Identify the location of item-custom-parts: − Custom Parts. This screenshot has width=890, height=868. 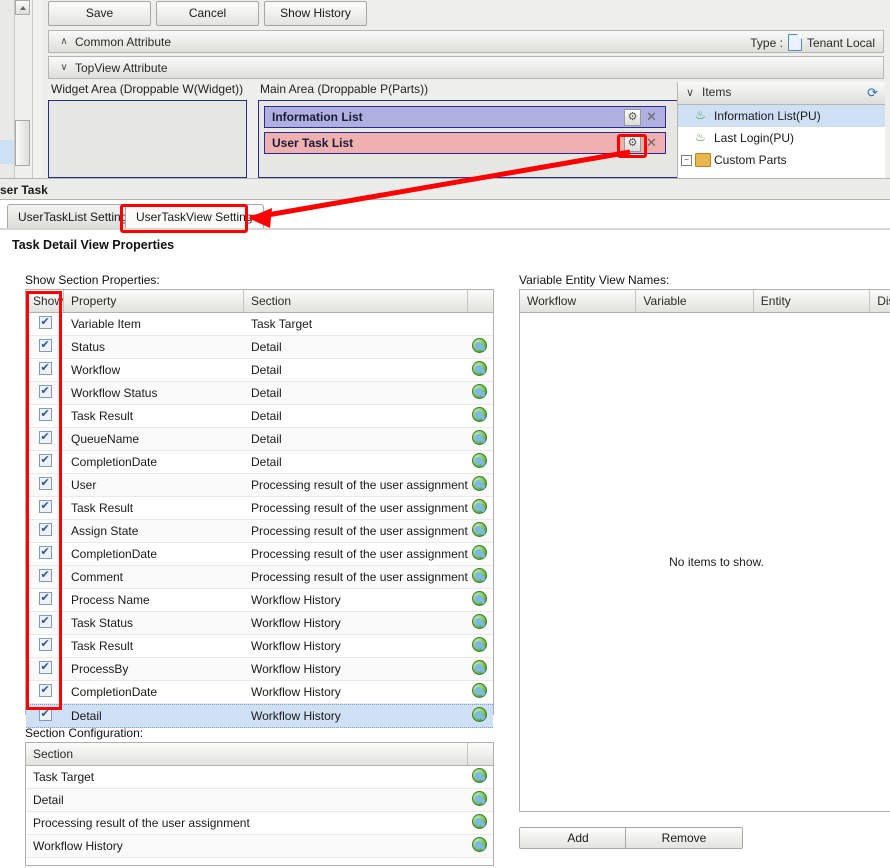
(781, 160).